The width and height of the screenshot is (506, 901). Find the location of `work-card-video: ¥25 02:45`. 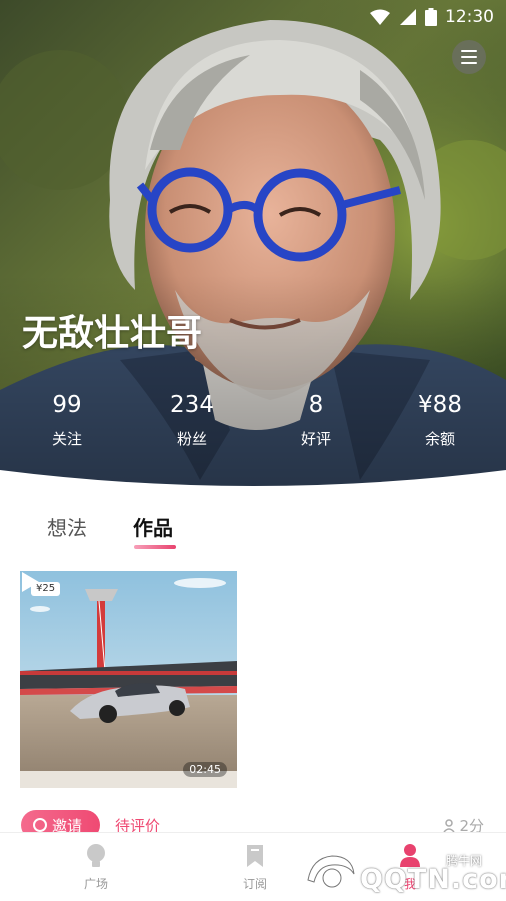

work-card-video: ¥25 02:45 is located at coordinates (128, 679).